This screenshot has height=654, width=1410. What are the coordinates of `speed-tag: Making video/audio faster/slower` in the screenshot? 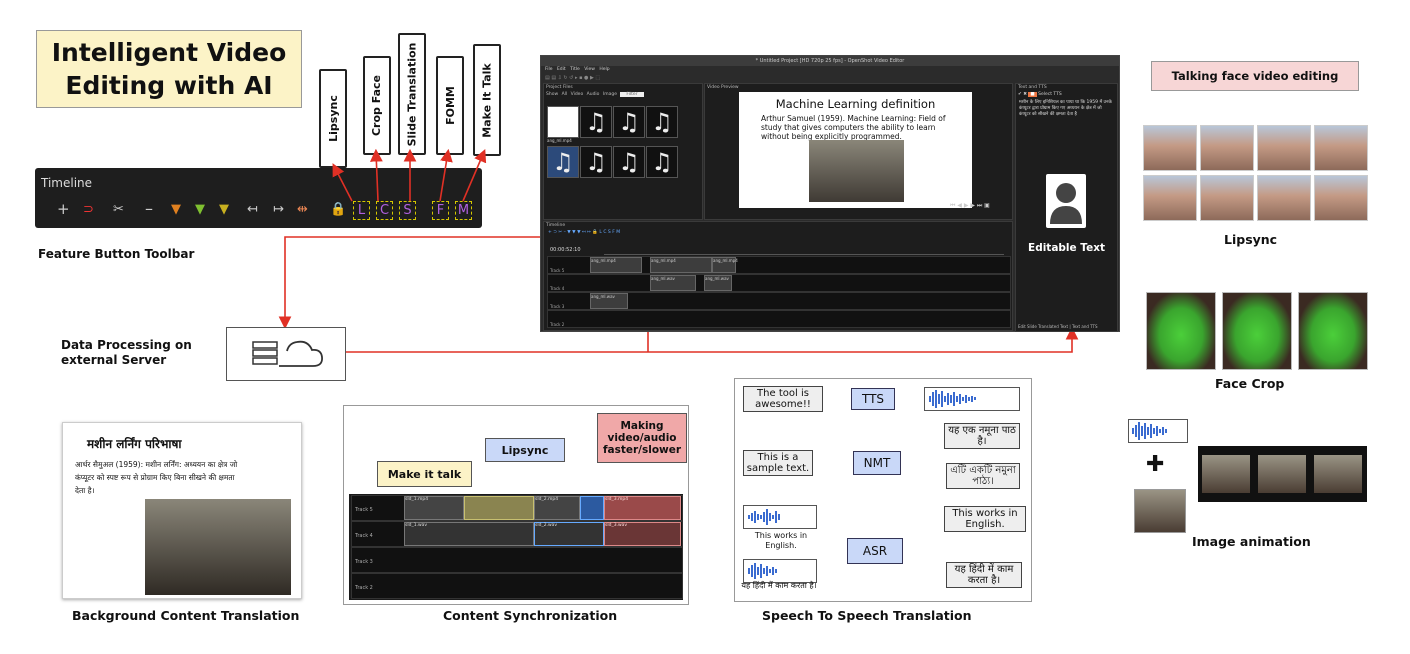 It's located at (642, 438).